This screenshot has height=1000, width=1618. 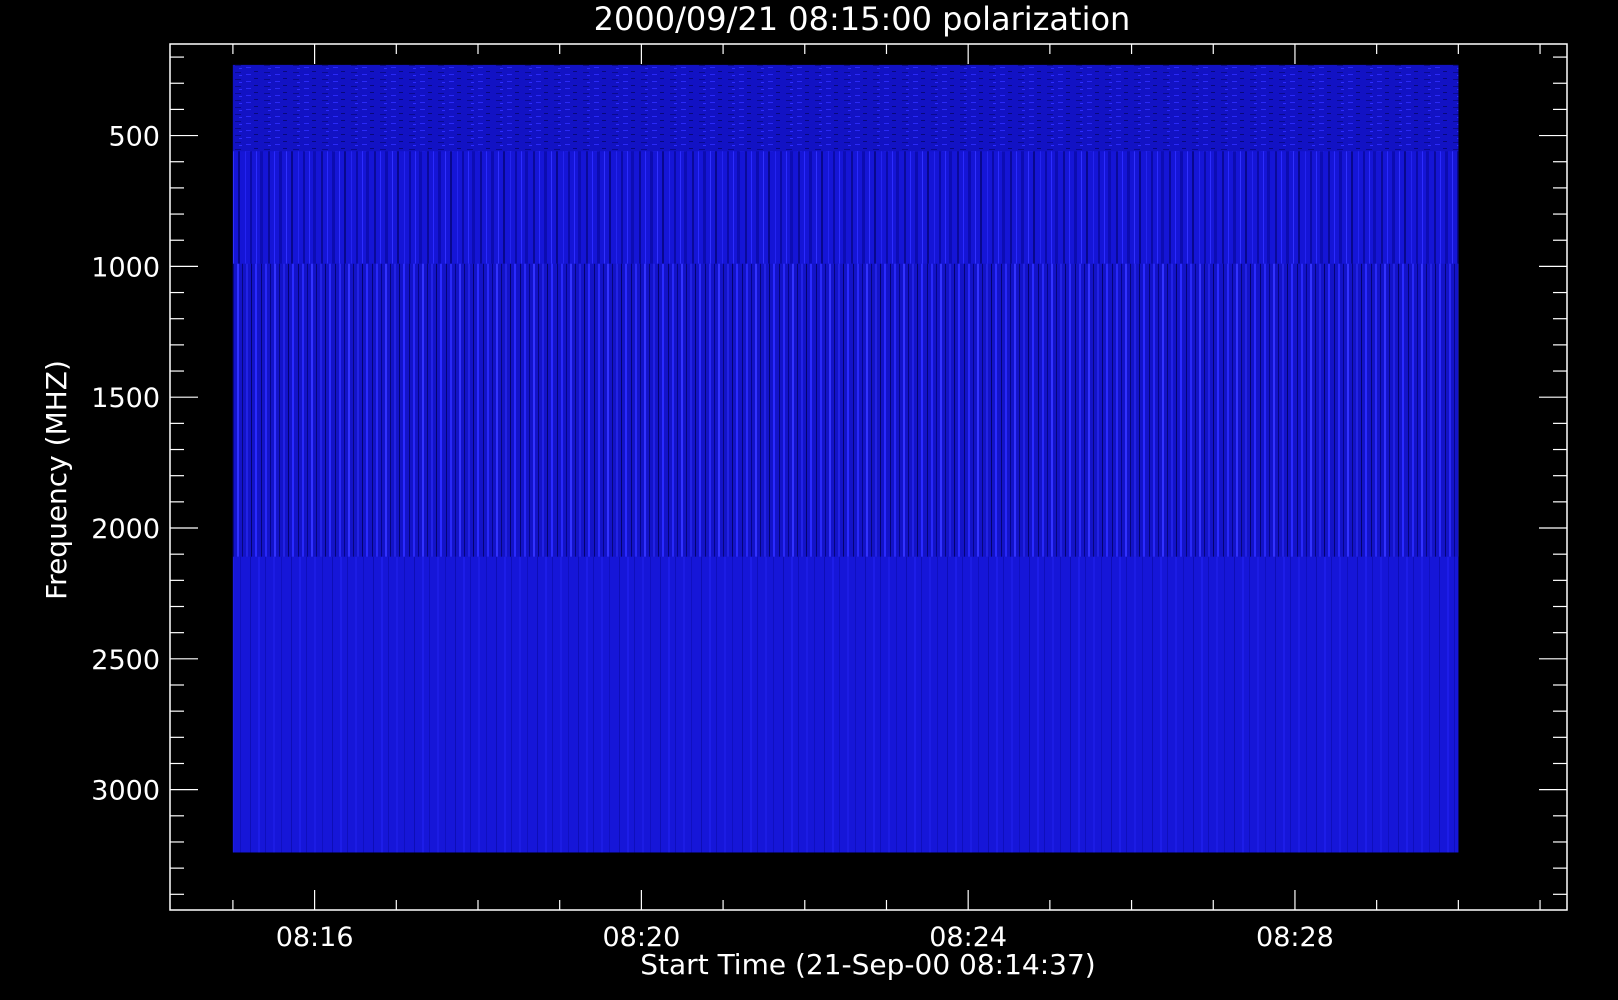 I want to click on y-axis-label: Frequency (MHZ), so click(x=56, y=480).